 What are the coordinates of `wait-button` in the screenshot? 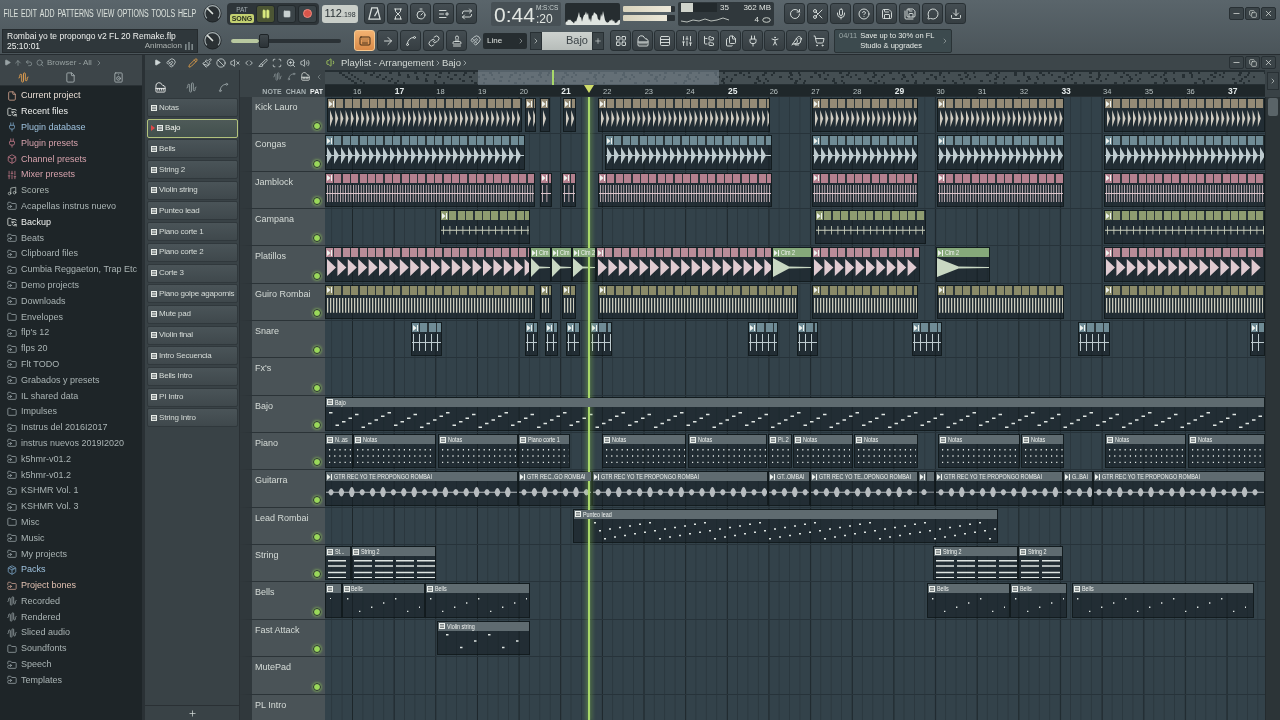 It's located at (397, 13).